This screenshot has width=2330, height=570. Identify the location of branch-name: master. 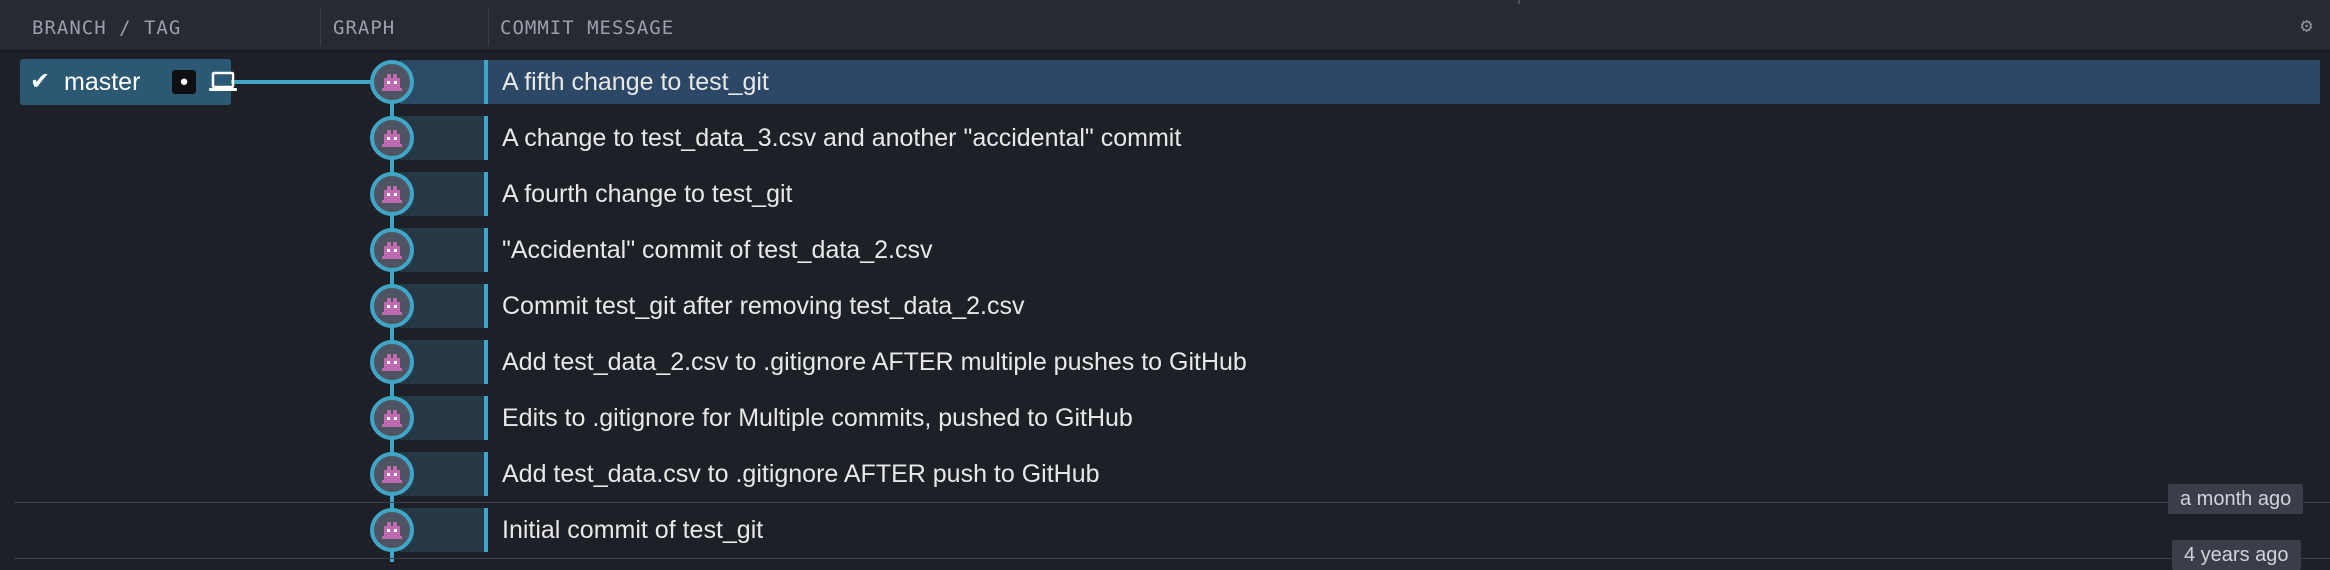
(102, 82).